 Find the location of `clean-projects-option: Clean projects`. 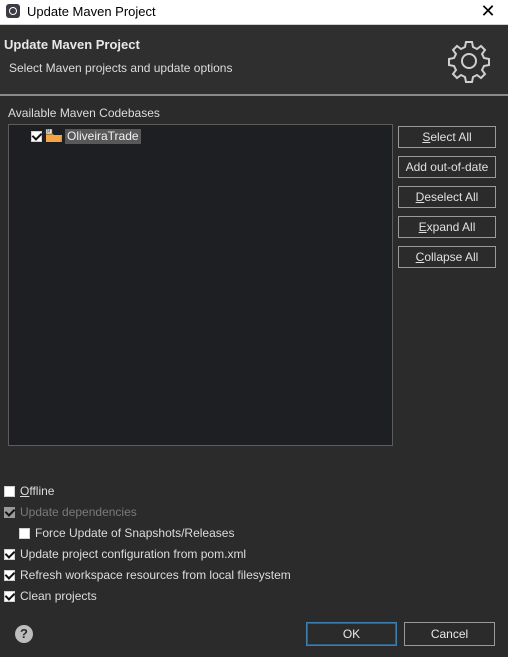

clean-projects-option: Clean projects is located at coordinates (50, 596).